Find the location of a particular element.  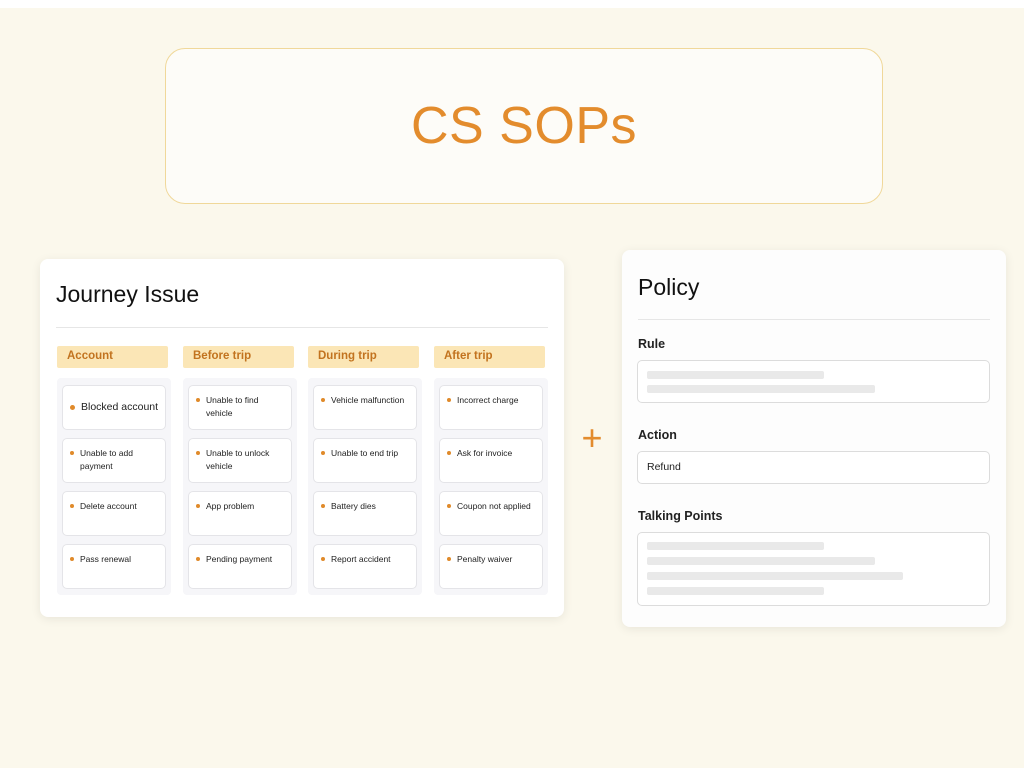

issue-label: Unable to unlock vehicle is located at coordinates (238, 459).